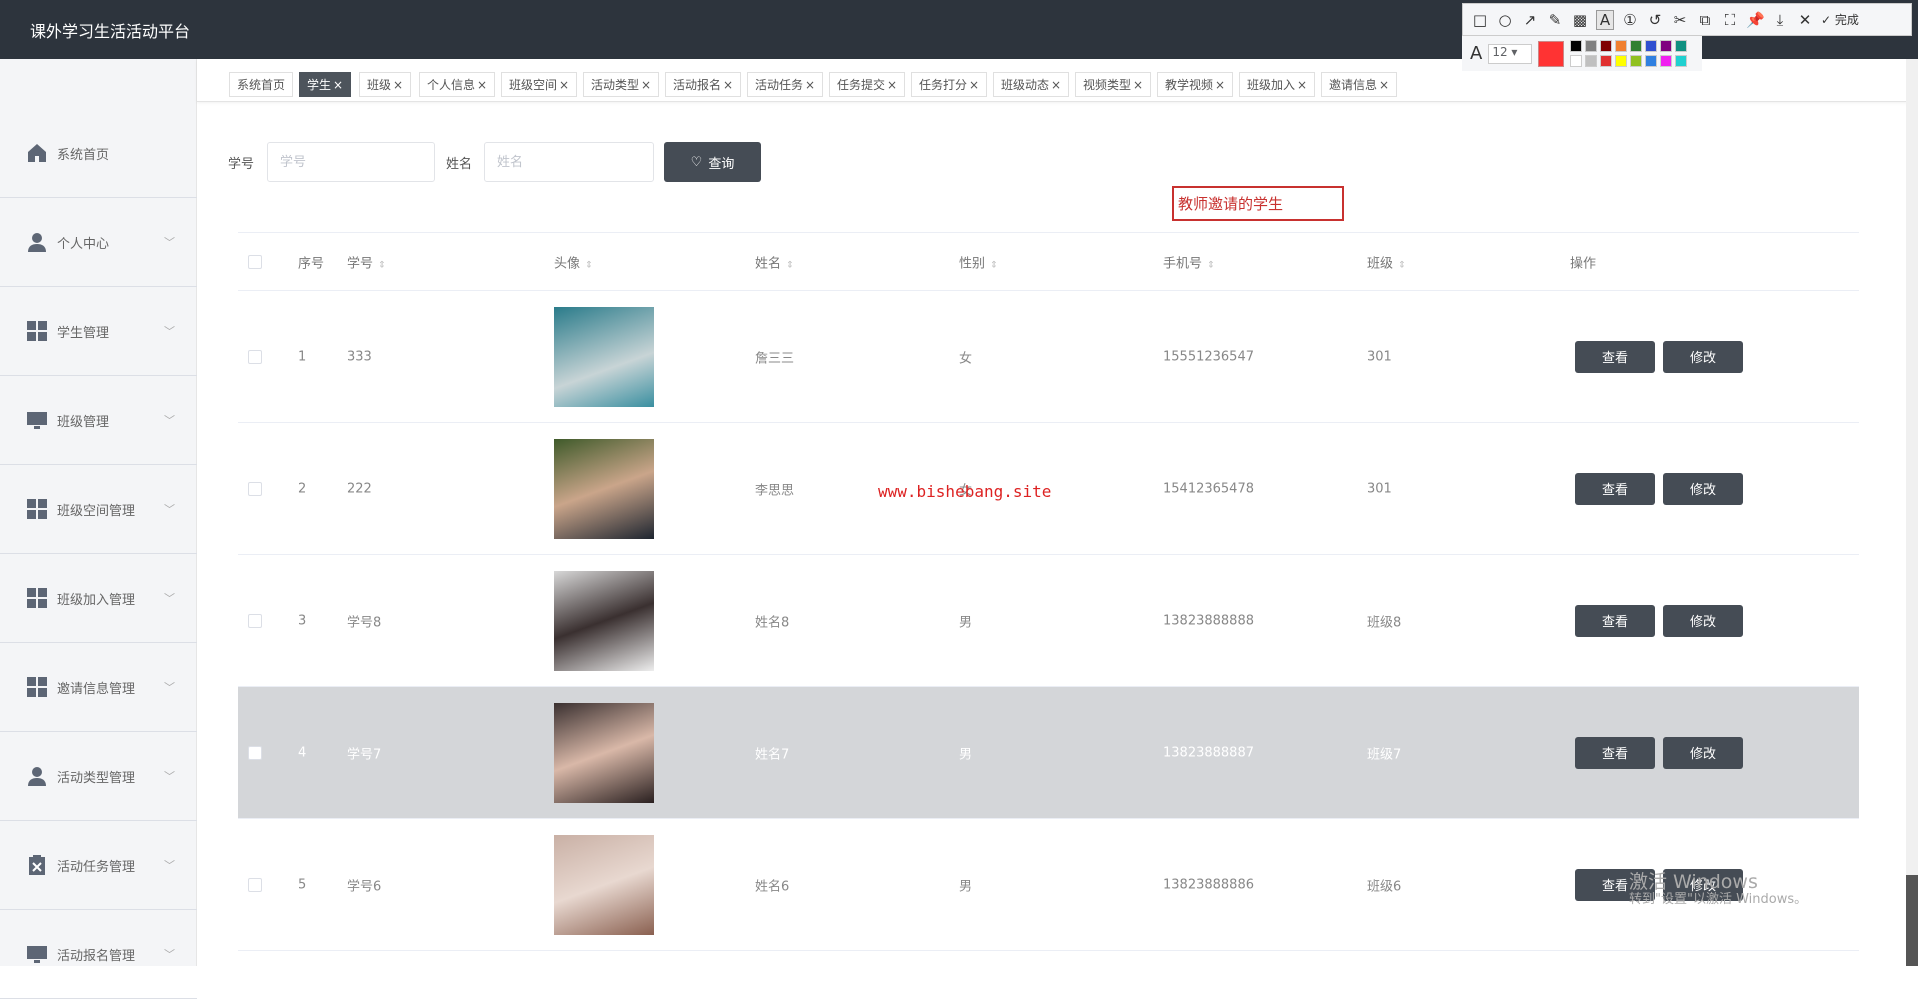 The image size is (1918, 999). What do you see at coordinates (703, 84) in the screenshot?
I see `tab-item: 活动报名 ×` at bounding box center [703, 84].